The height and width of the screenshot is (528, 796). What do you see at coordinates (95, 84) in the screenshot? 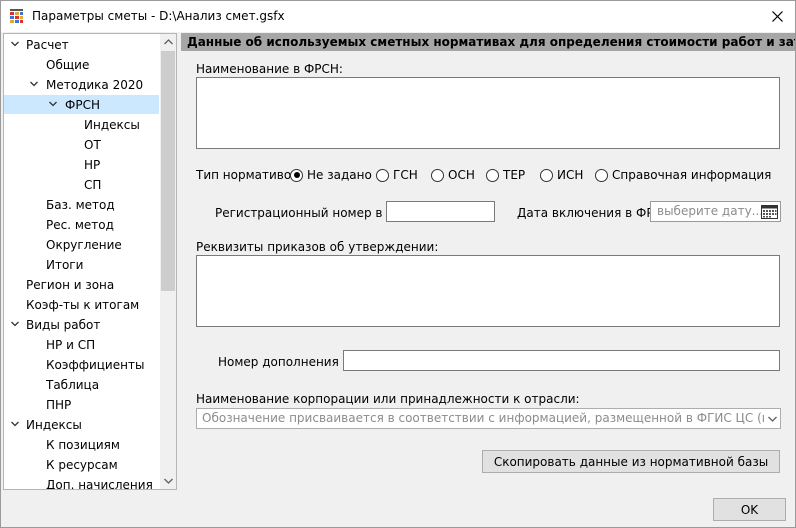
I see `tree-item-label: Методика 2020` at bounding box center [95, 84].